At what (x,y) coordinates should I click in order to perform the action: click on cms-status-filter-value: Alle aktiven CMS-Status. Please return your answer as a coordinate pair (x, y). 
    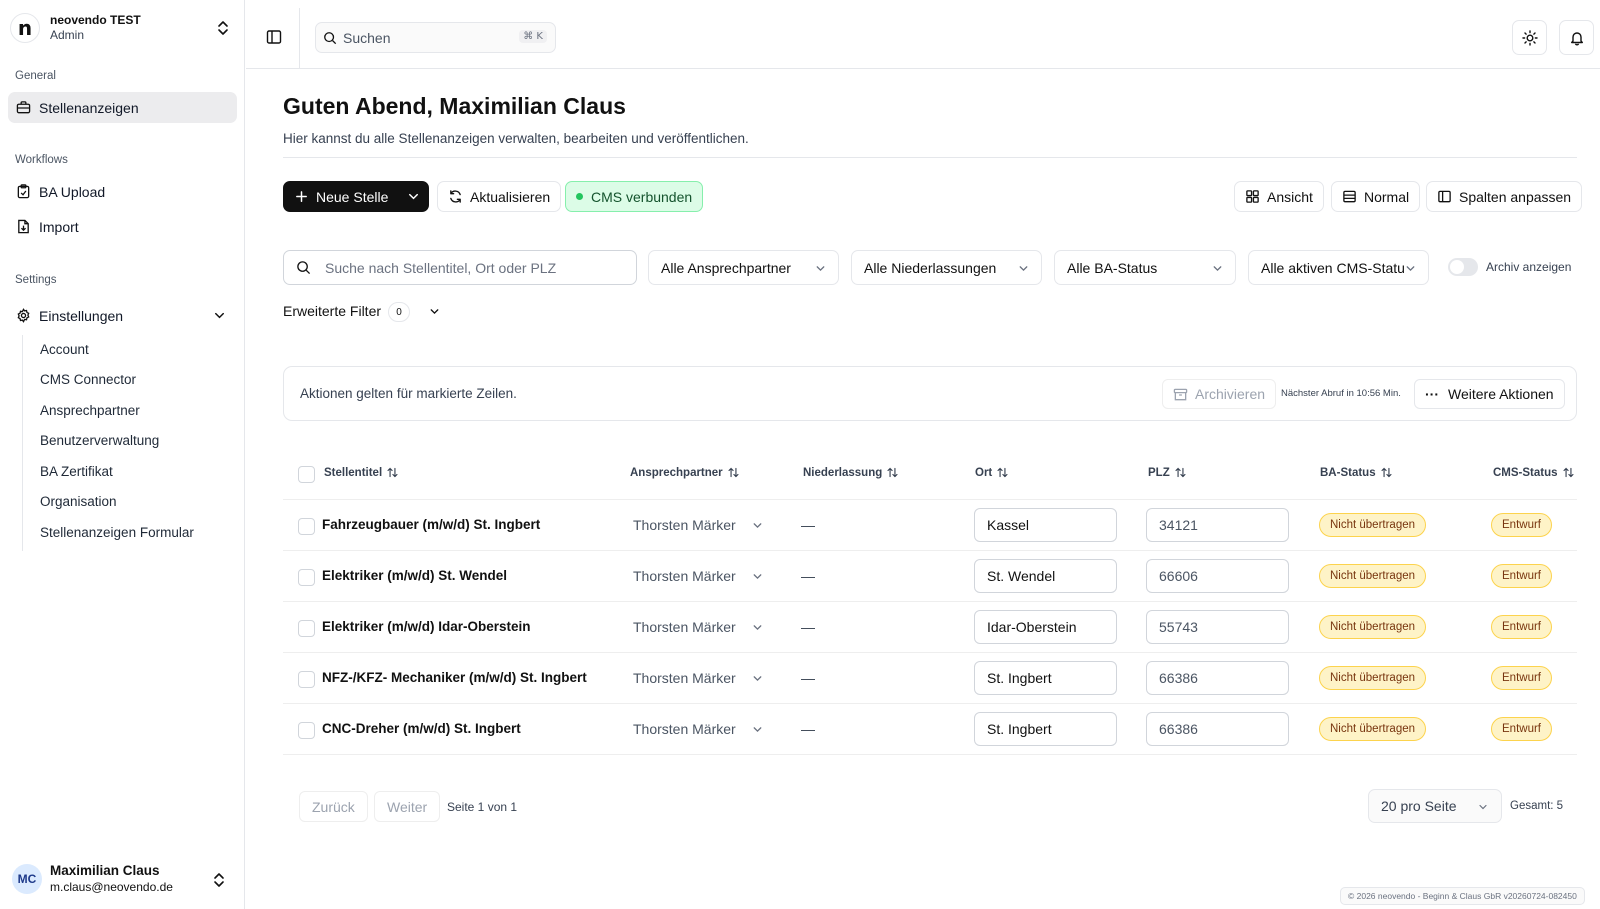
    Looking at the image, I should click on (1336, 267).